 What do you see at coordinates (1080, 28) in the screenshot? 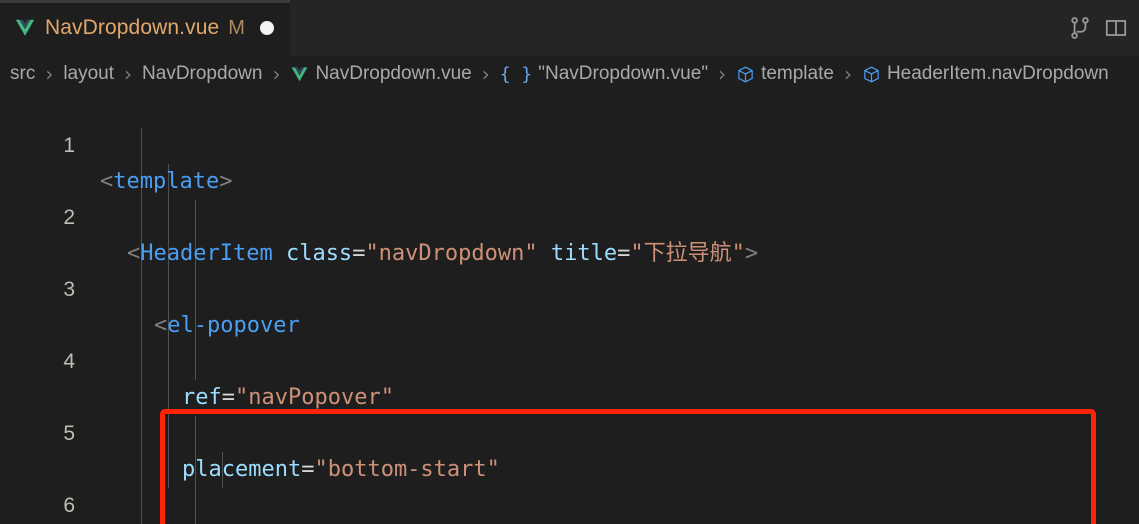
I see `split-diff-icon` at bounding box center [1080, 28].